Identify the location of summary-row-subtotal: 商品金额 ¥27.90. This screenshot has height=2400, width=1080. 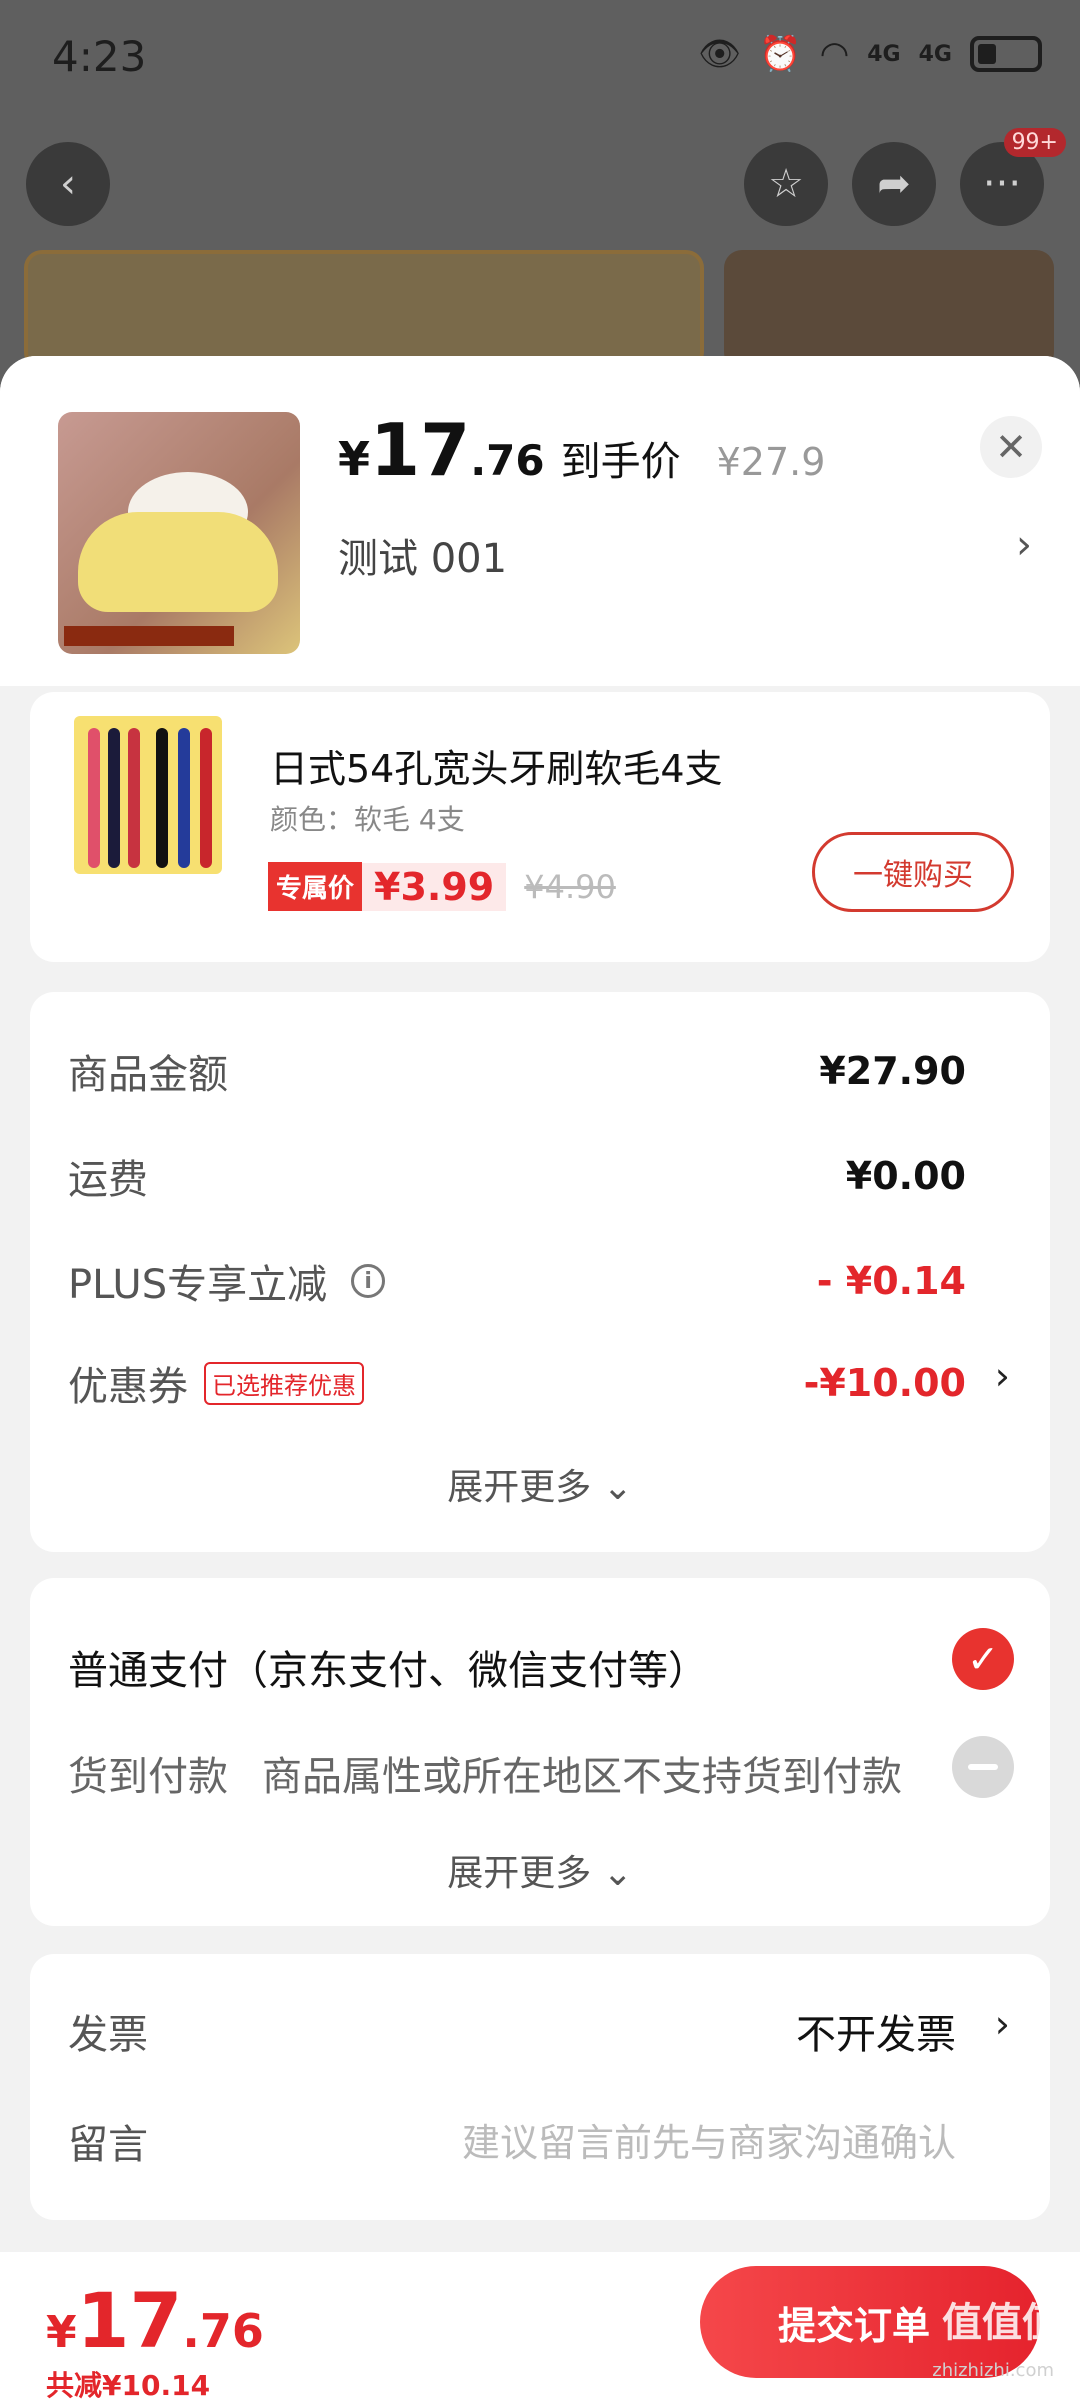
(517, 1073).